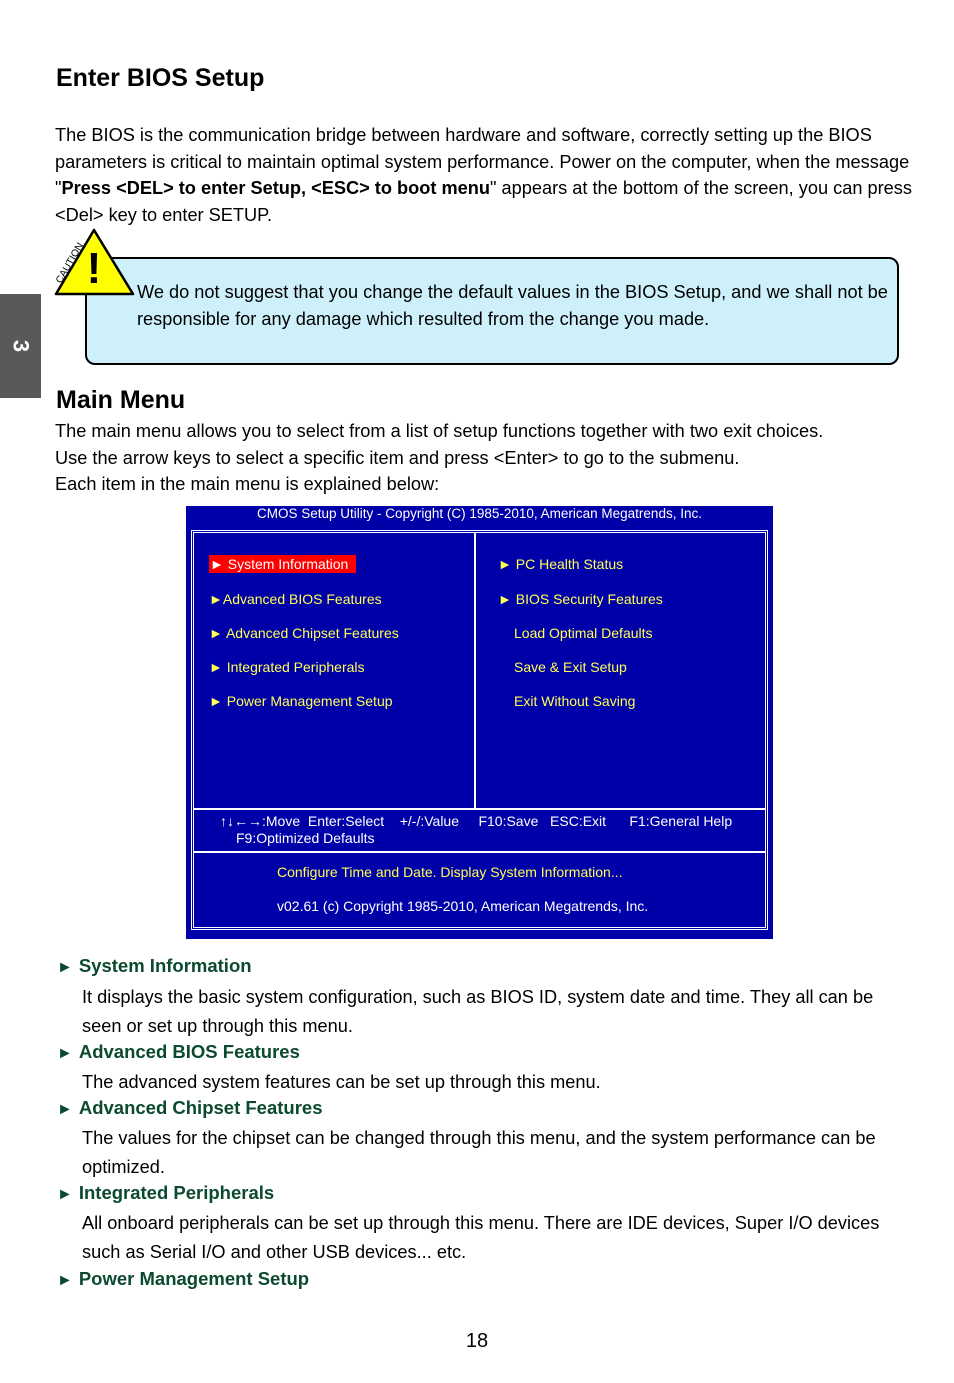 Image resolution: width=954 pixels, height=1383 pixels. I want to click on bios-item-integrated-peripherals: ► Integrated Peripherals, so click(287, 667).